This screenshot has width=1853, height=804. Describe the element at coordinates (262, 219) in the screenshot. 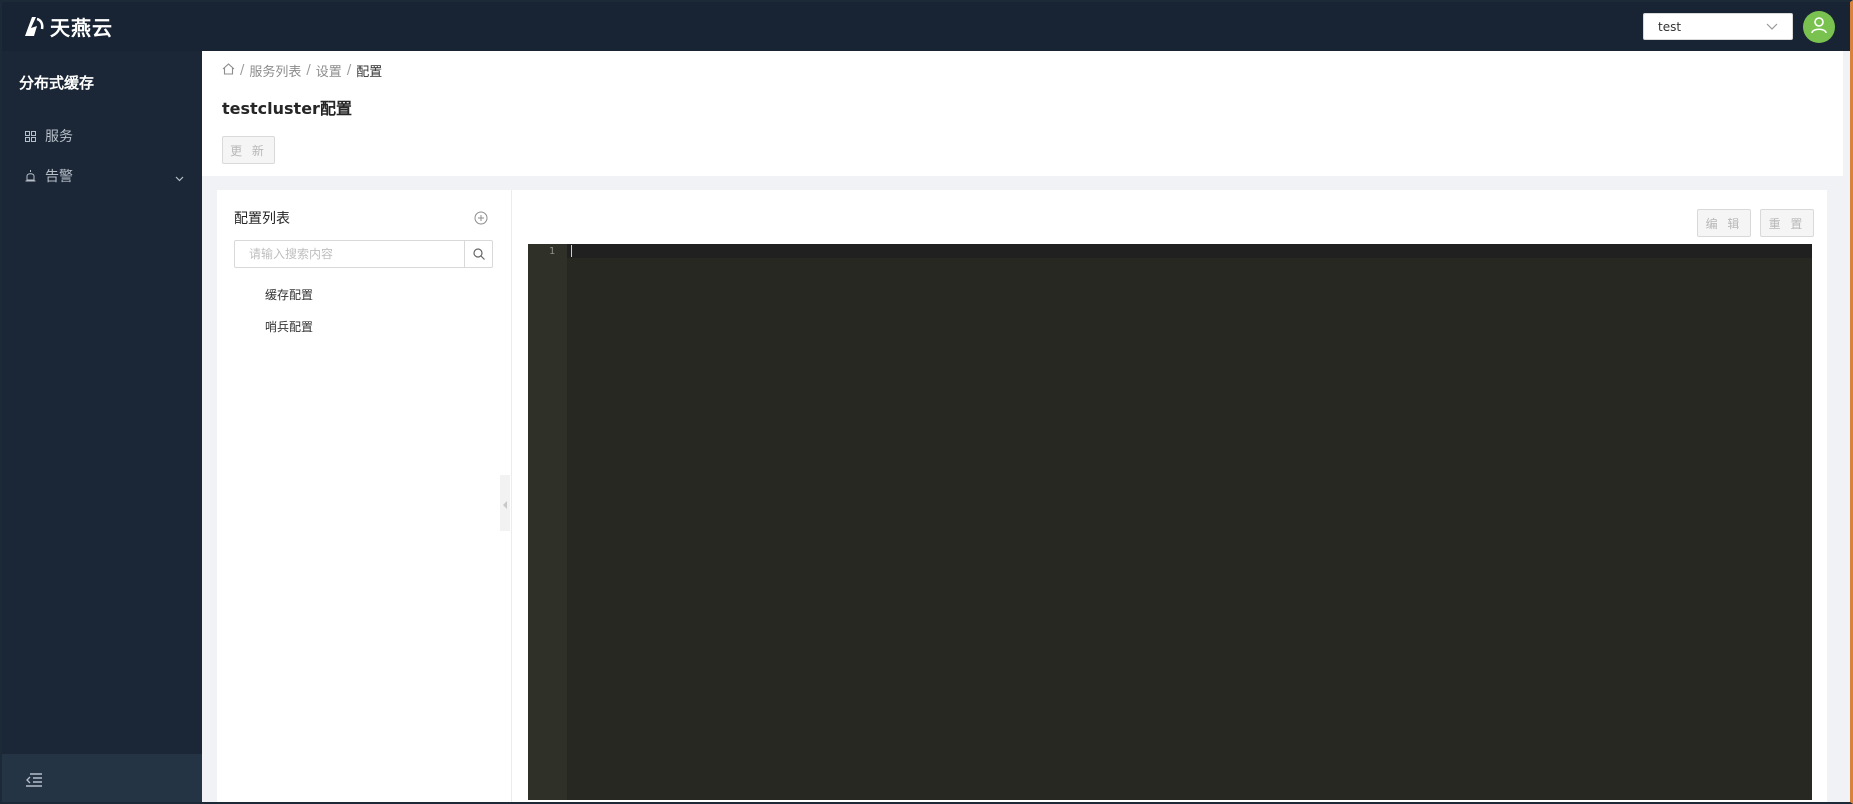

I see `config-list-title: 配置列表` at that location.